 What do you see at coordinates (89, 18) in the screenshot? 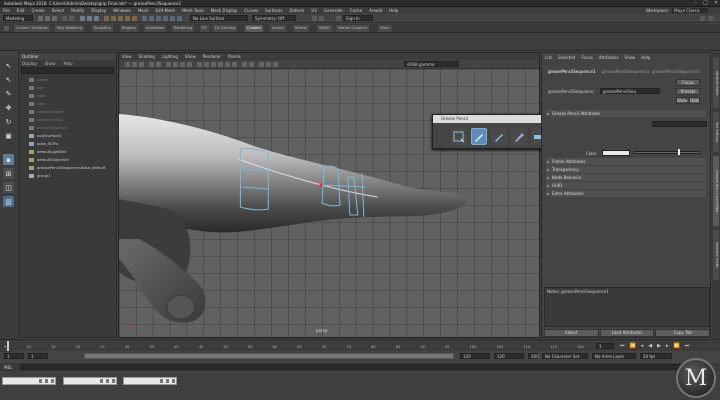
I see `select-object-icon` at bounding box center [89, 18].